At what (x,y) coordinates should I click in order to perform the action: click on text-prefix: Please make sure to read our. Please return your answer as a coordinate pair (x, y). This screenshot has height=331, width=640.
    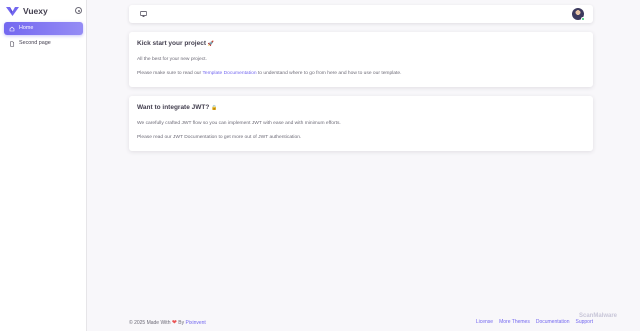
    Looking at the image, I should click on (170, 74).